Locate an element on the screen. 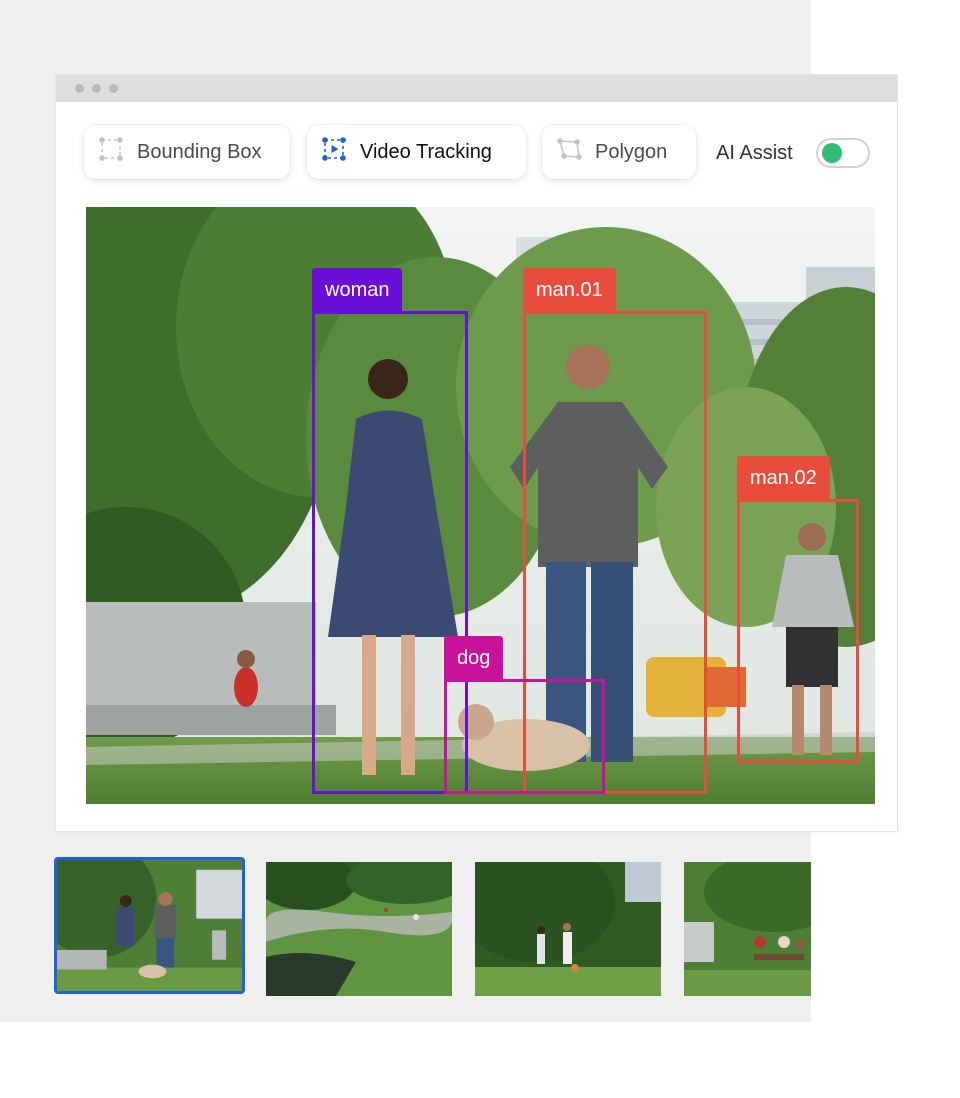 This screenshot has height=1098, width=960. video-tracking-tool-button: Video Tracking is located at coordinates (416, 152).